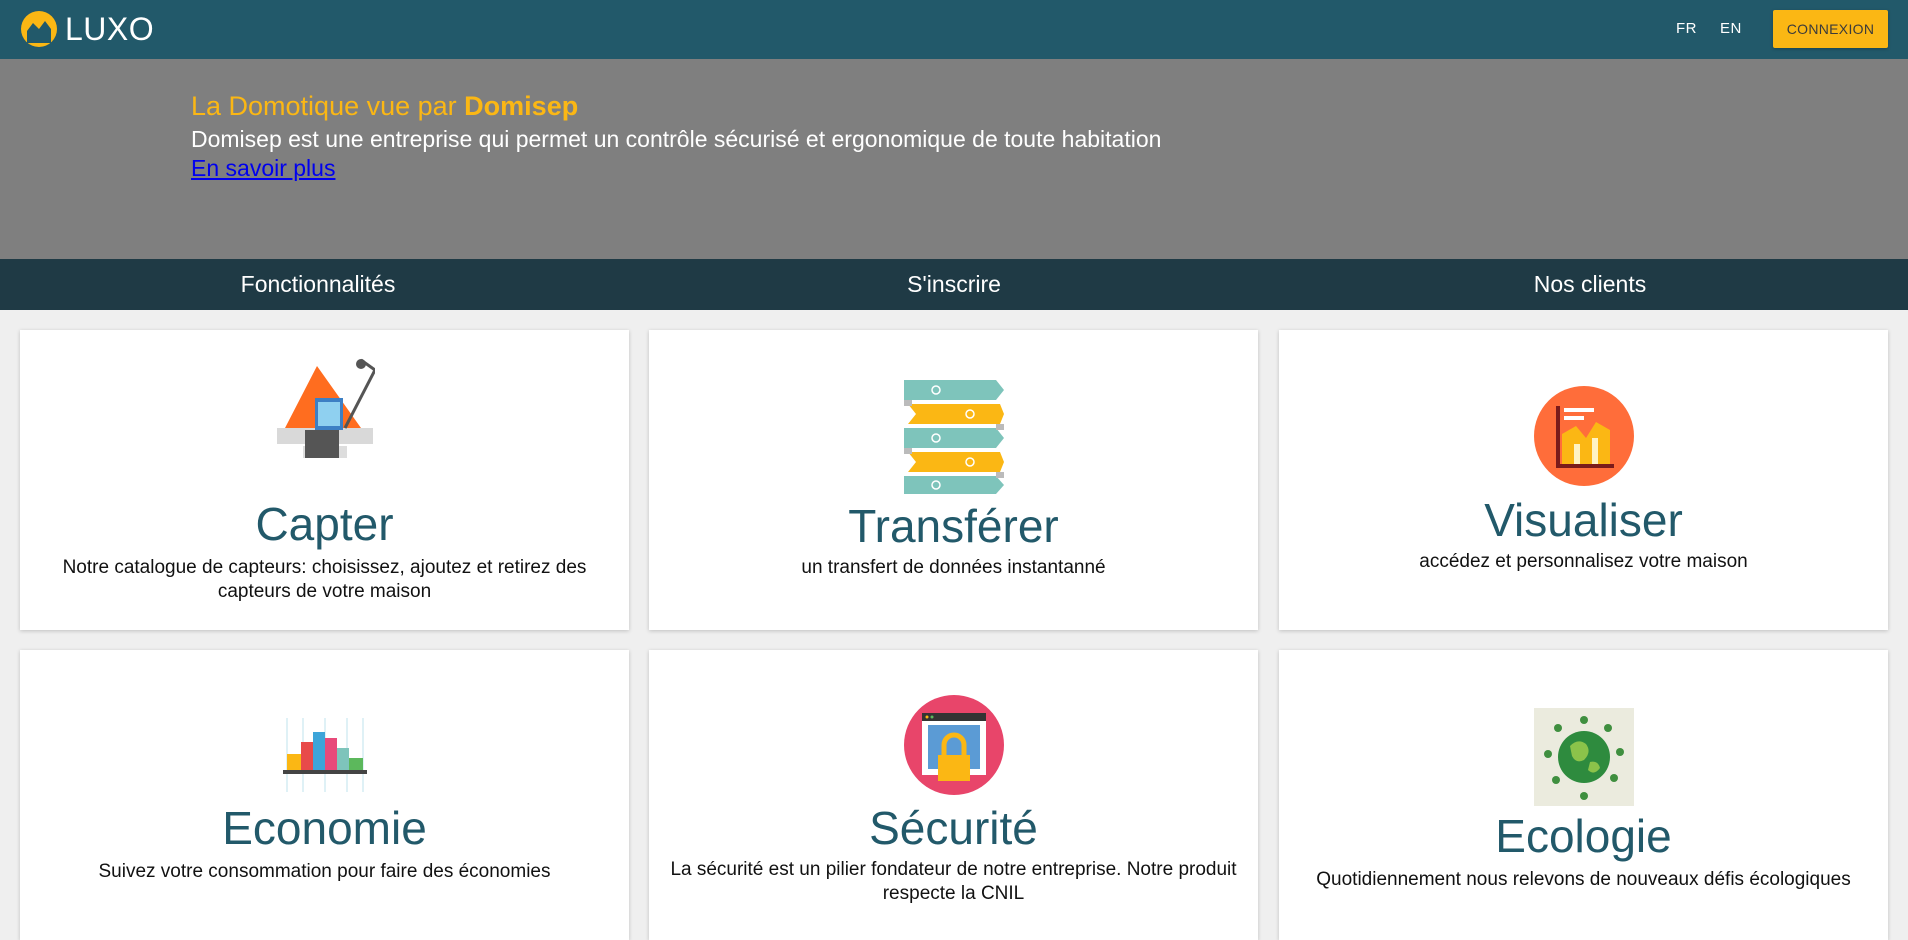 Image resolution: width=1908 pixels, height=940 pixels. I want to click on tab-fonctionnalites: Fonctionnalités, so click(318, 284).